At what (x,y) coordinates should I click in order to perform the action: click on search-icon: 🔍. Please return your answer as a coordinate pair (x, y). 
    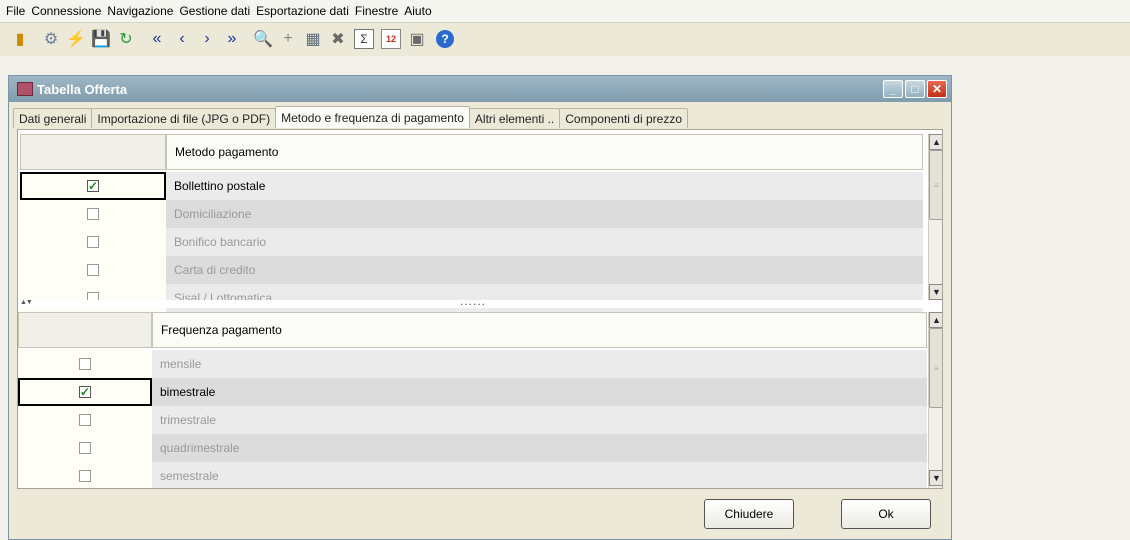
    Looking at the image, I should click on (263, 39).